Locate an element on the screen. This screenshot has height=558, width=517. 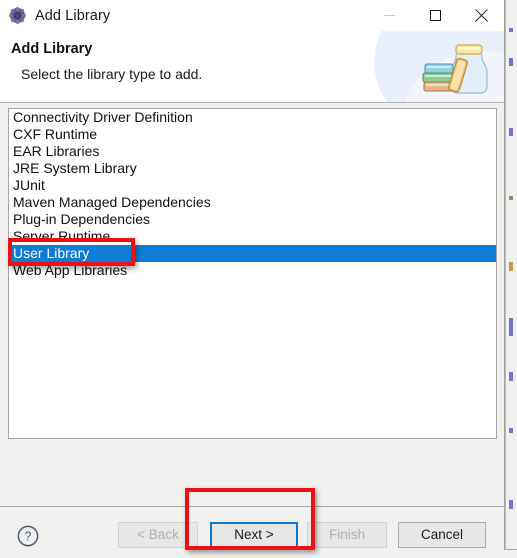
minimize-icon is located at coordinates (389, 15).